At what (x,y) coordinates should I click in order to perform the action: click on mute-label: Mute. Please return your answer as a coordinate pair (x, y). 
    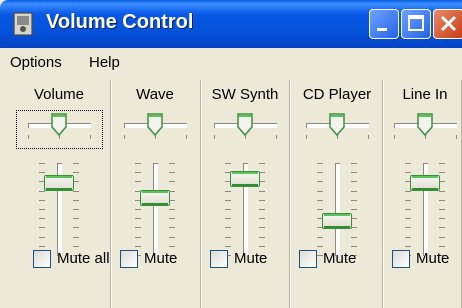
    Looking at the image, I should click on (340, 258).